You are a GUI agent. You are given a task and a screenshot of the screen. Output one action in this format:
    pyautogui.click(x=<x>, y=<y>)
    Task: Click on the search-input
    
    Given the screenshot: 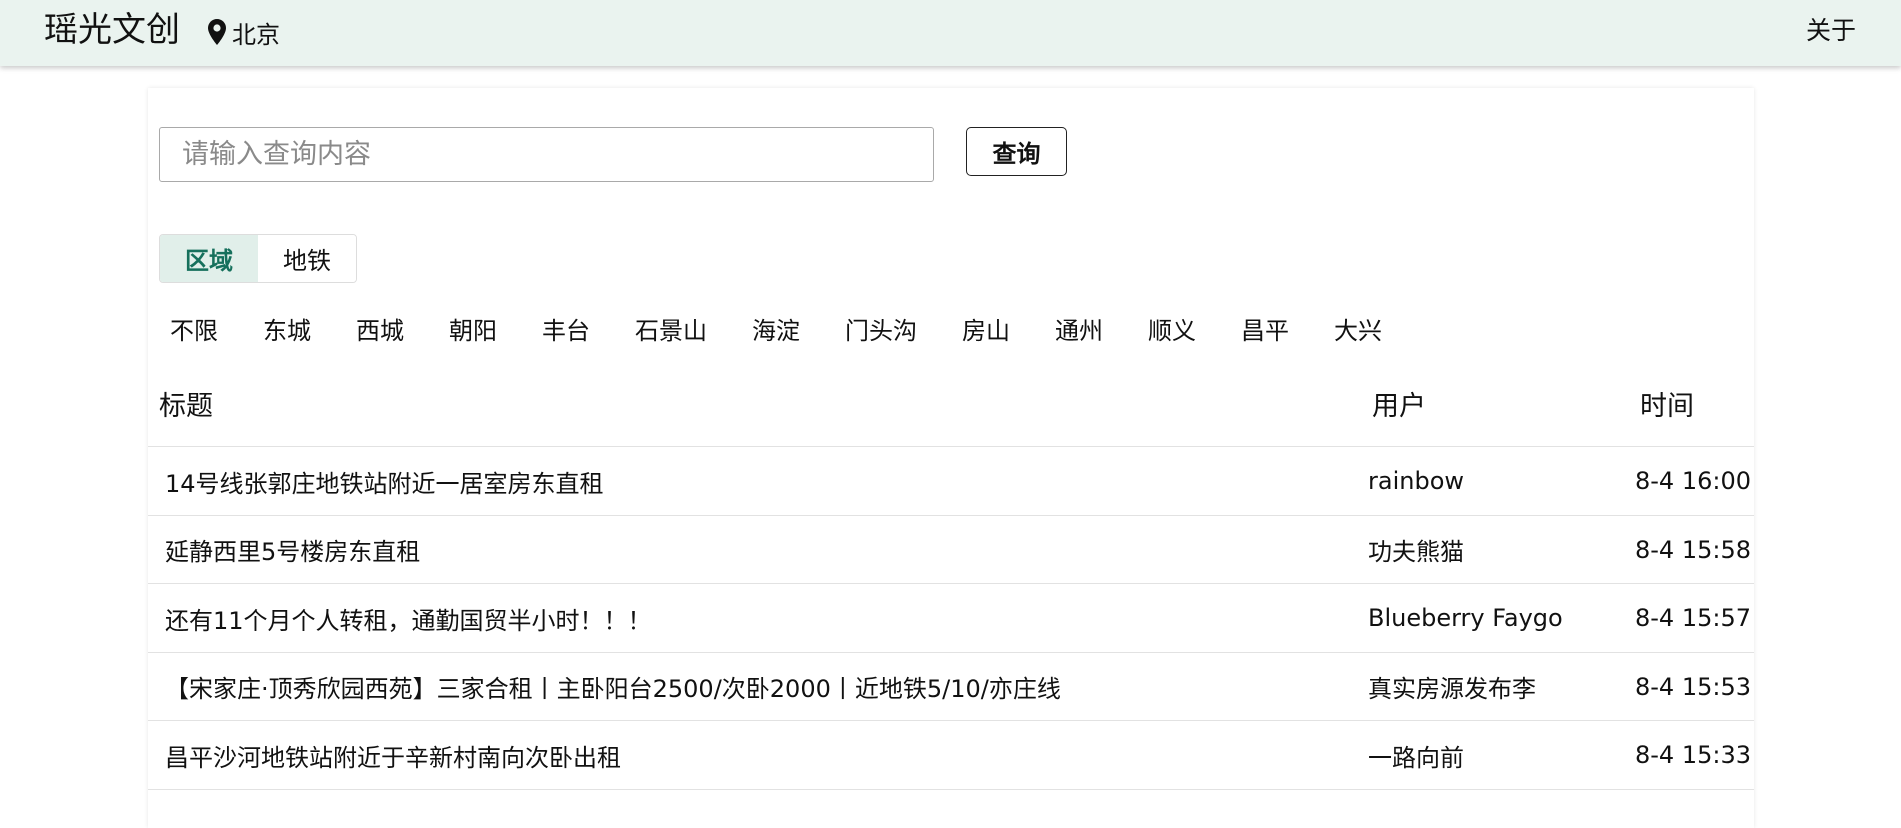 What is the action you would take?
    pyautogui.click(x=546, y=154)
    